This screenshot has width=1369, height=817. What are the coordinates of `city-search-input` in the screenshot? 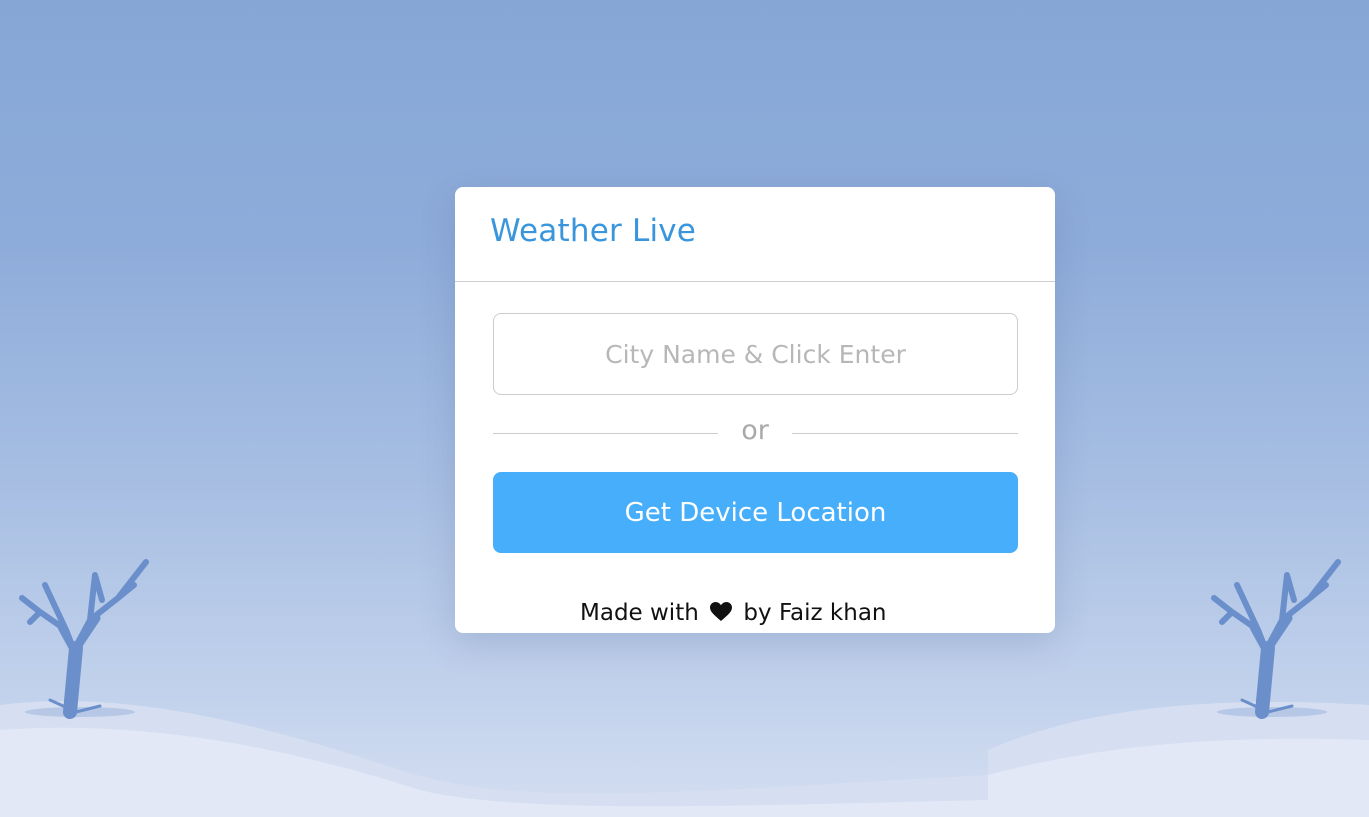 It's located at (755, 354).